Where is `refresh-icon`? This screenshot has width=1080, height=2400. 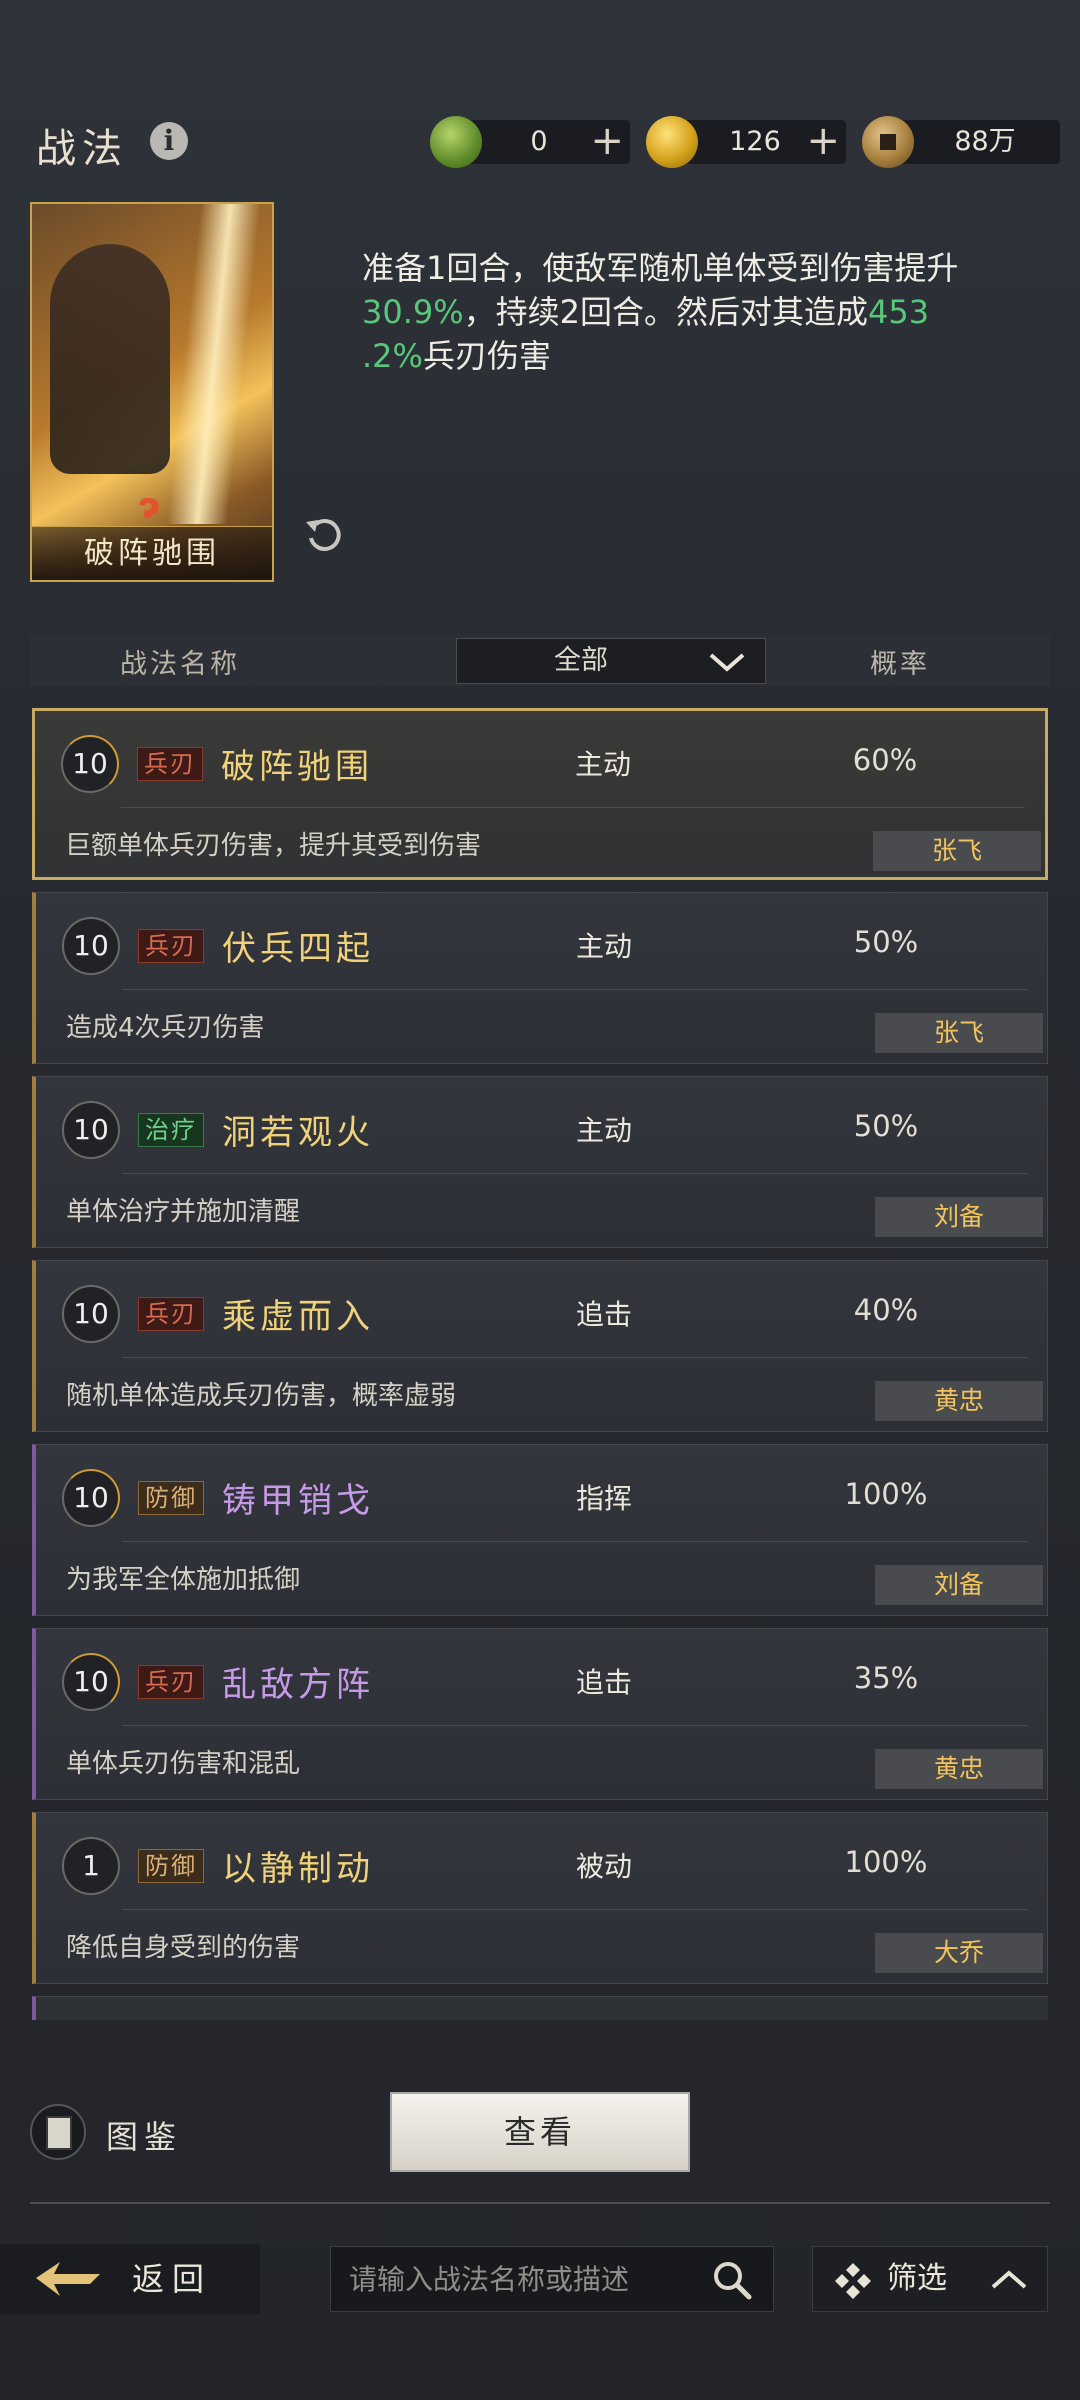
refresh-icon is located at coordinates (324, 534).